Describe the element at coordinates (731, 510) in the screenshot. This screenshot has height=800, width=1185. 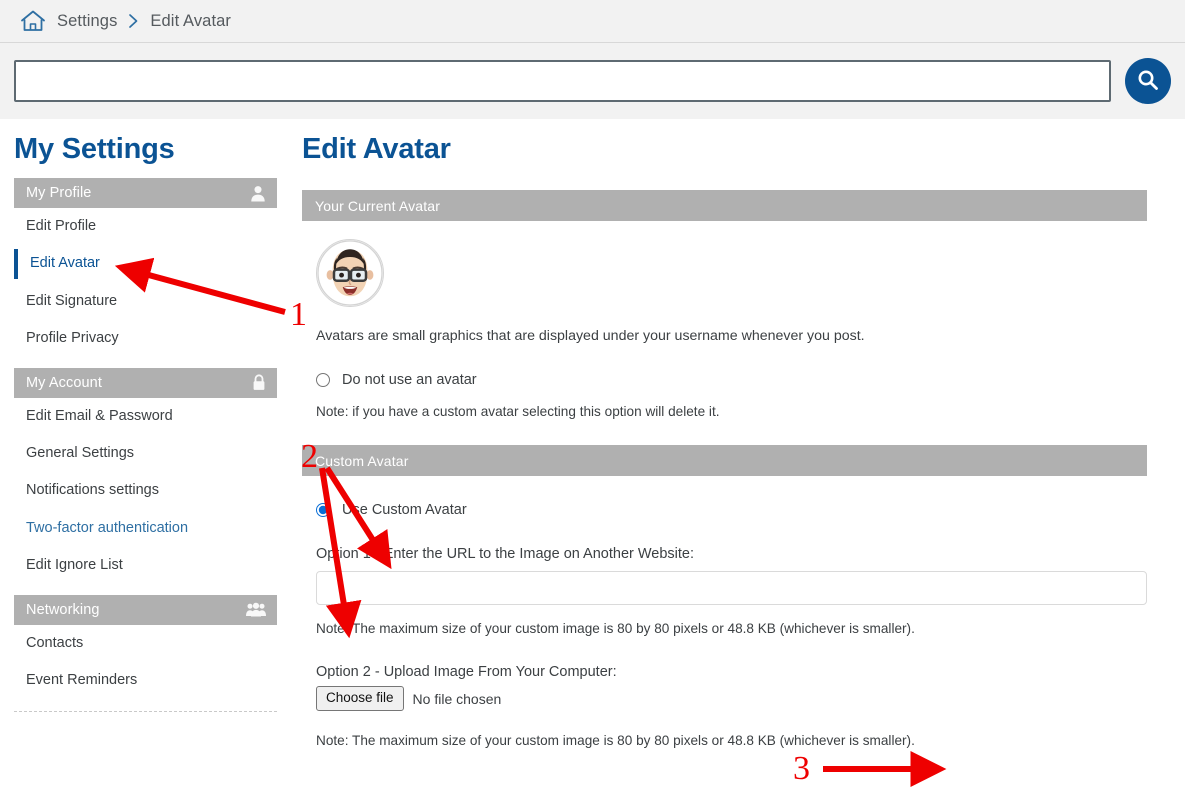
I see `use-custom-avatar-row: Use Custom Avatar` at that location.